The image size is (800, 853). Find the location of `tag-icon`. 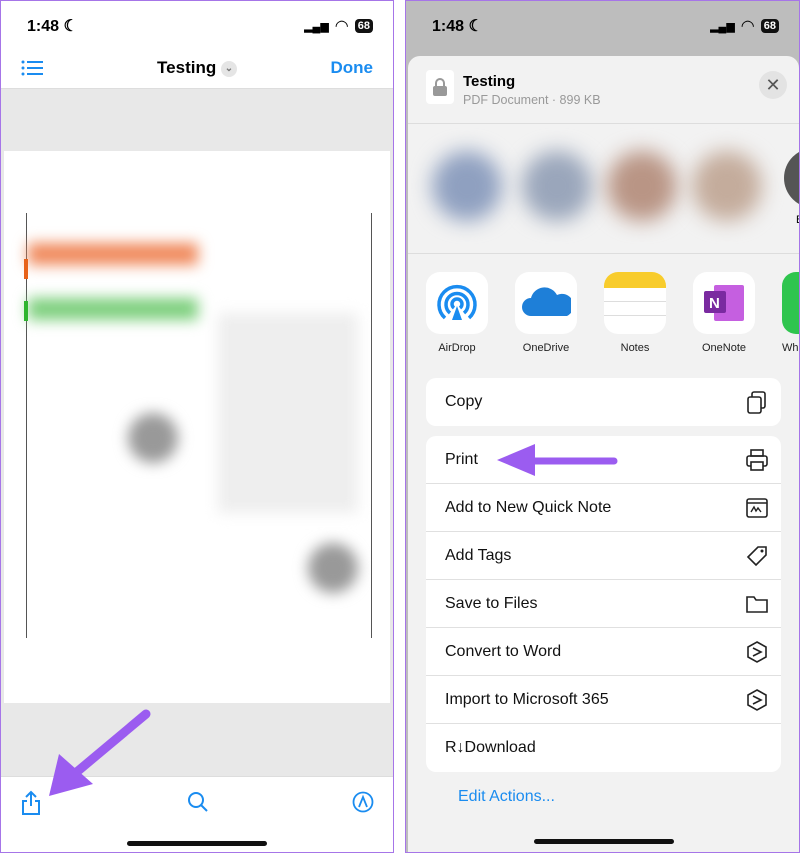

tag-icon is located at coordinates (756, 556).